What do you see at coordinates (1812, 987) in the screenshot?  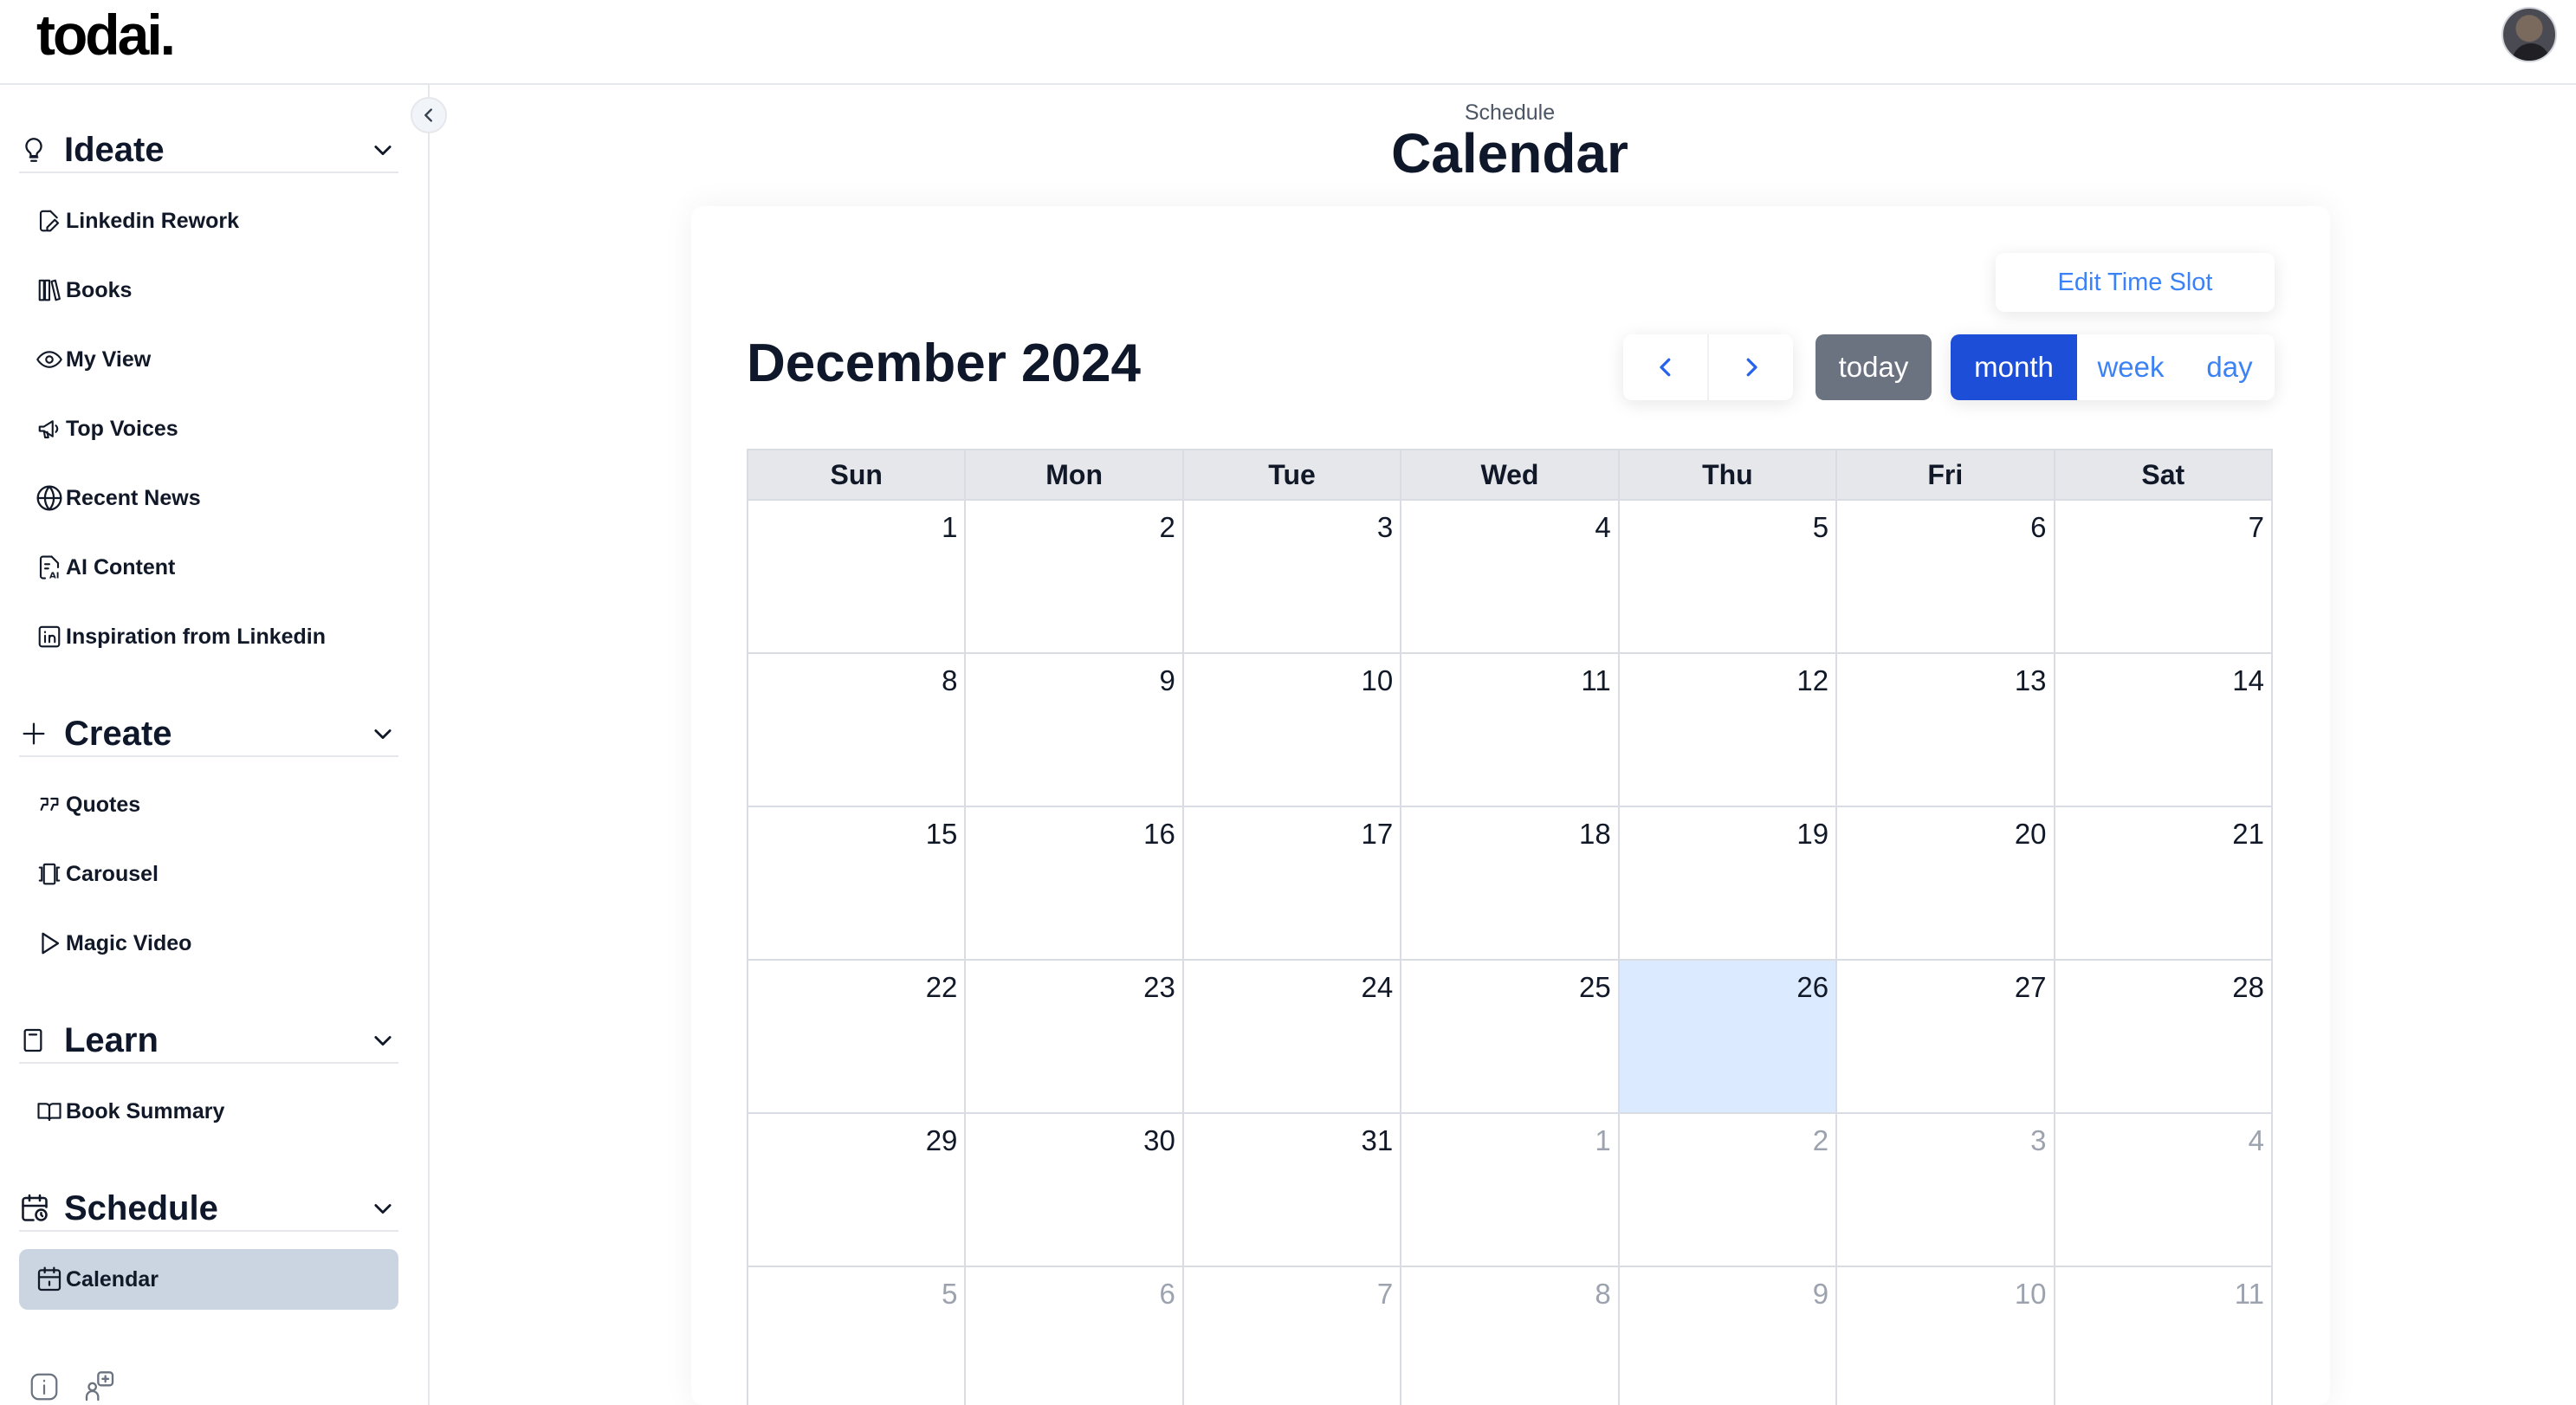 I see `day-number: 26` at bounding box center [1812, 987].